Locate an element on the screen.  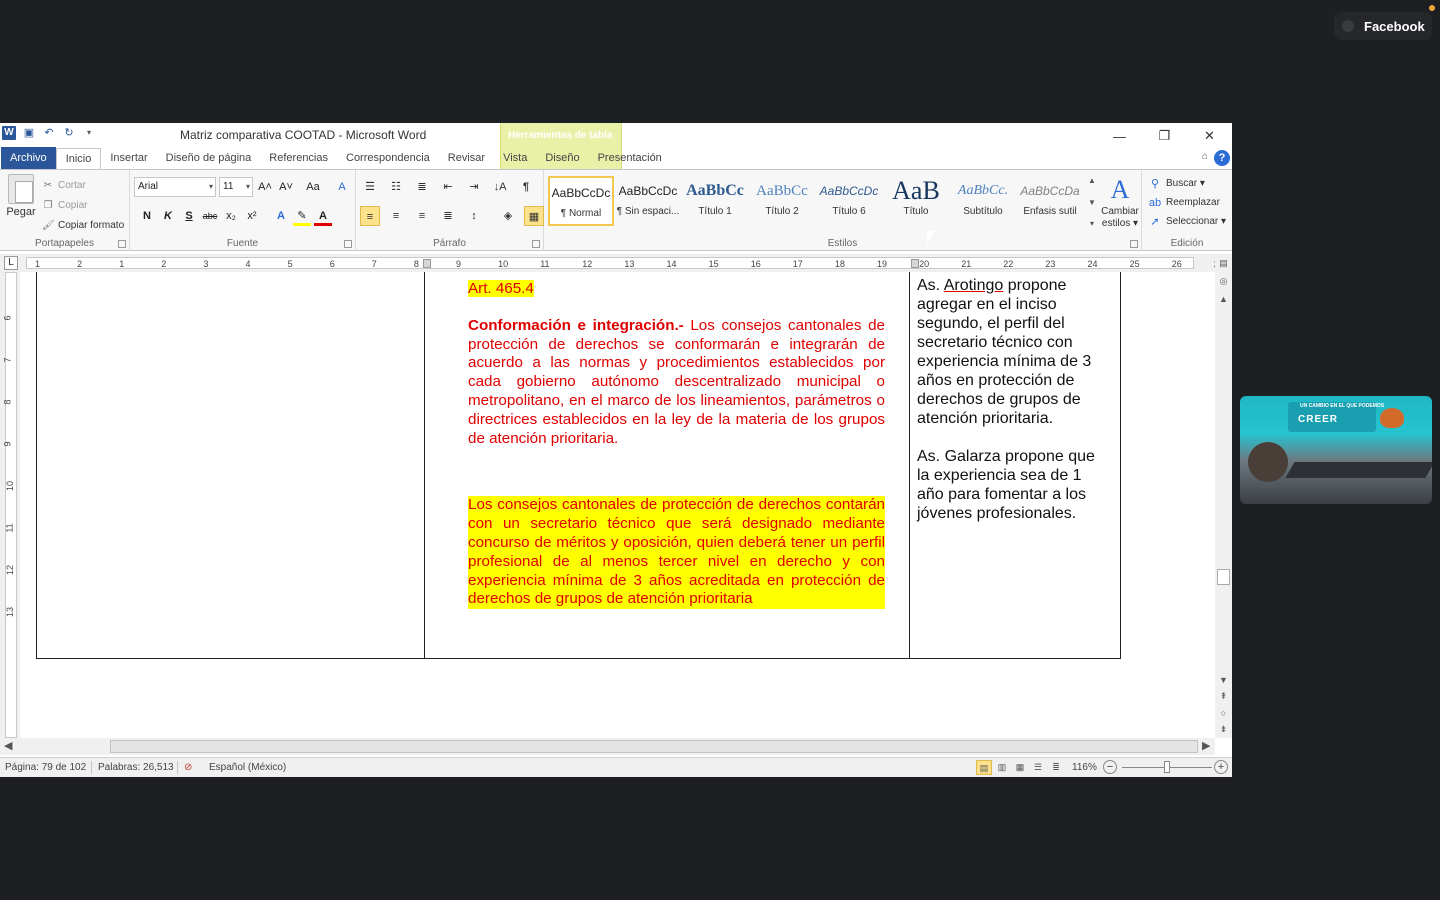
change-styles-button: A Cambiar estilos ▾ is located at coordinates (1120, 202).